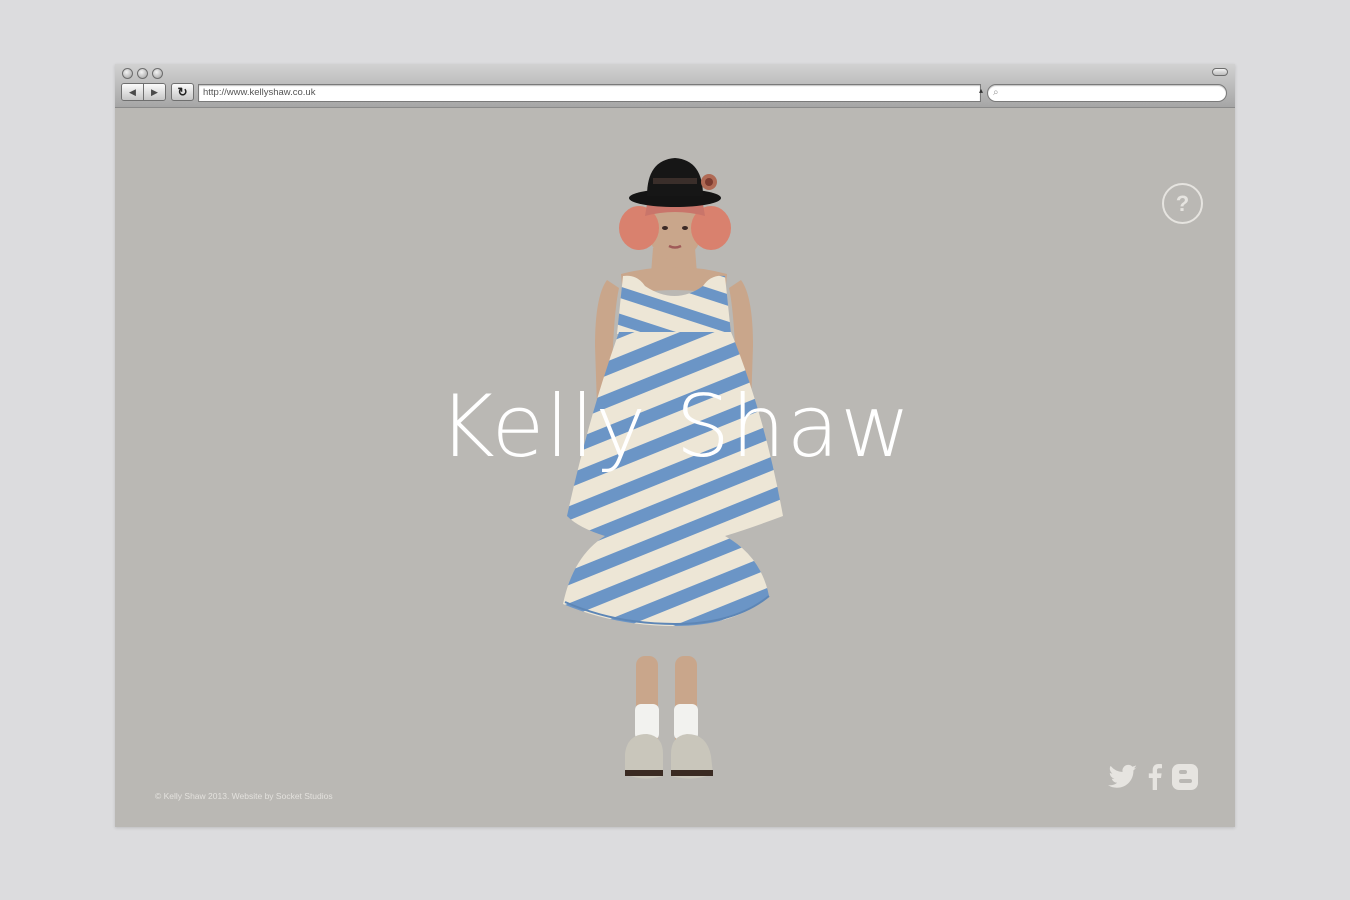  Describe the element at coordinates (157, 73) in the screenshot. I see `zoom-window-button` at that location.